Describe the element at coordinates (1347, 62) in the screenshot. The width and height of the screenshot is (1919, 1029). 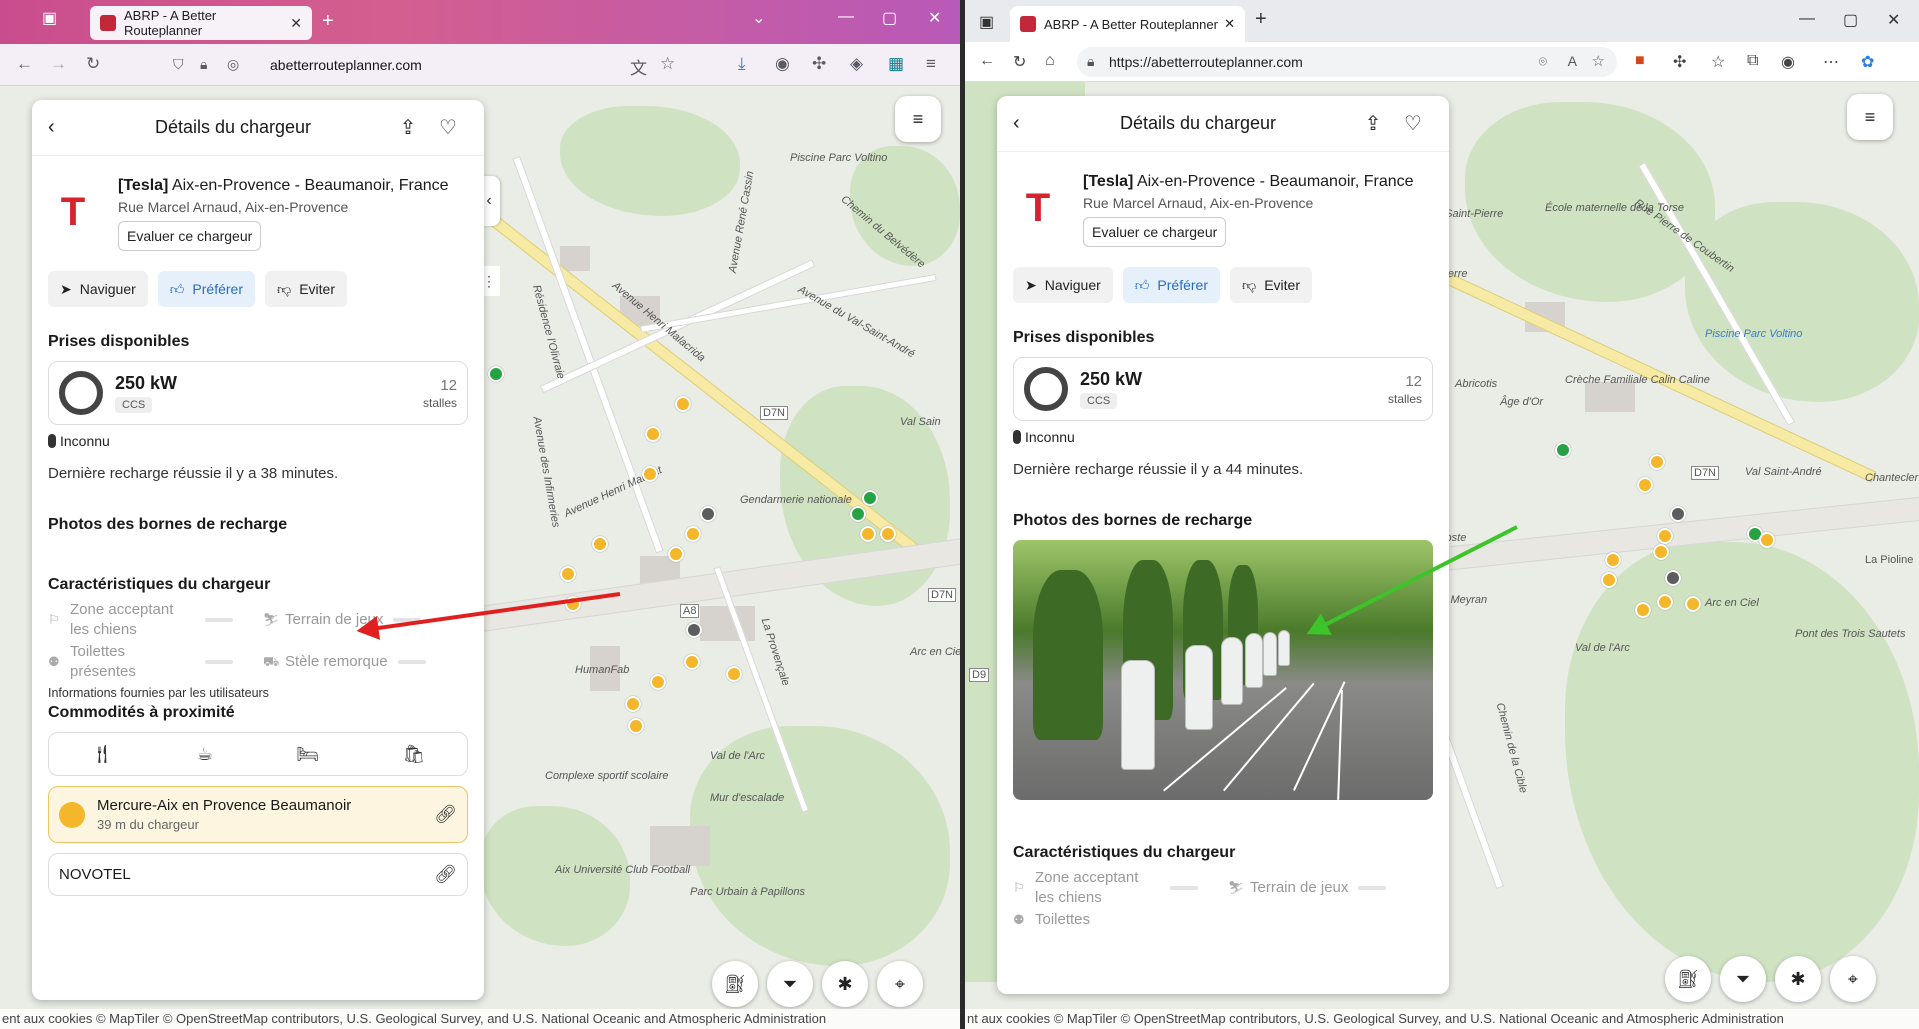
I see `url-bar: 🔒︎ https://abetterrouteplanner.com ⌾ A ☆` at that location.